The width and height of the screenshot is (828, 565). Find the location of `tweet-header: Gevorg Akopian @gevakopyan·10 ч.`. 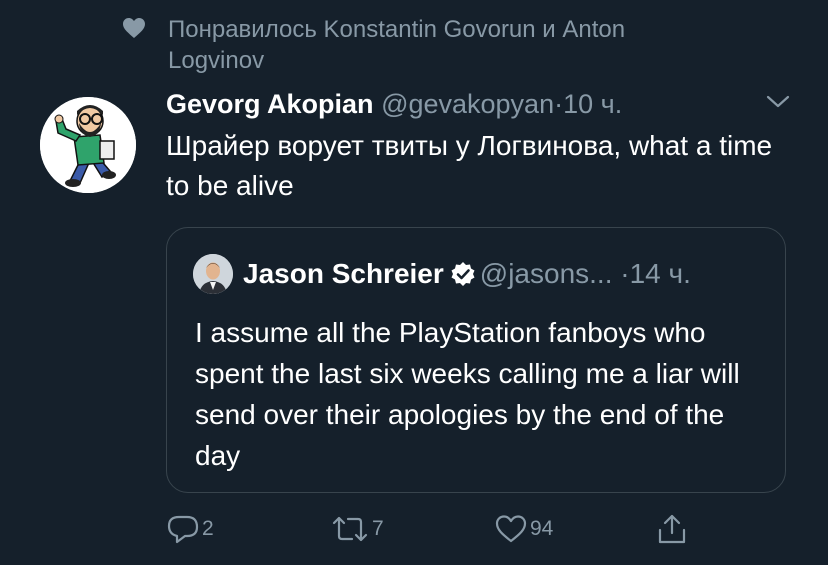

tweet-header: Gevorg Akopian @gevakopyan·10 ч. is located at coordinates (394, 104).